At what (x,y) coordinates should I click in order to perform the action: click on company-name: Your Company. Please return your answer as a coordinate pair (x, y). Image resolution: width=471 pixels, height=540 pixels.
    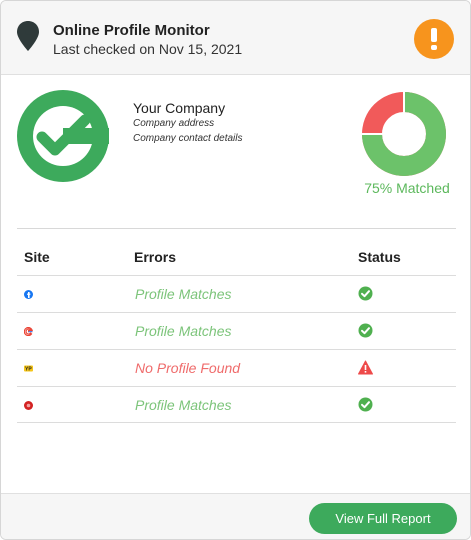
    Looking at the image, I should click on (179, 108).